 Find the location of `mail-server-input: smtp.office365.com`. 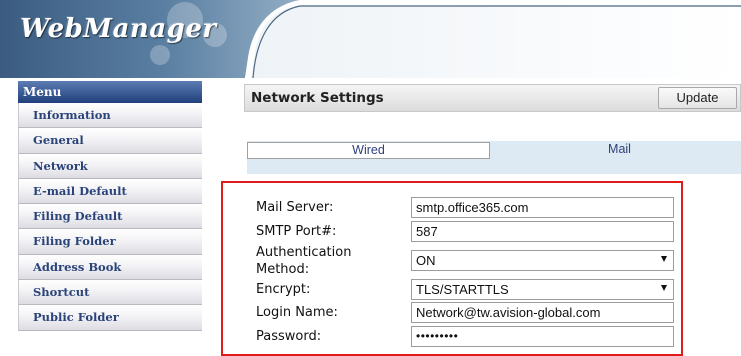

mail-server-input: smtp.office365.com is located at coordinates (542, 207).